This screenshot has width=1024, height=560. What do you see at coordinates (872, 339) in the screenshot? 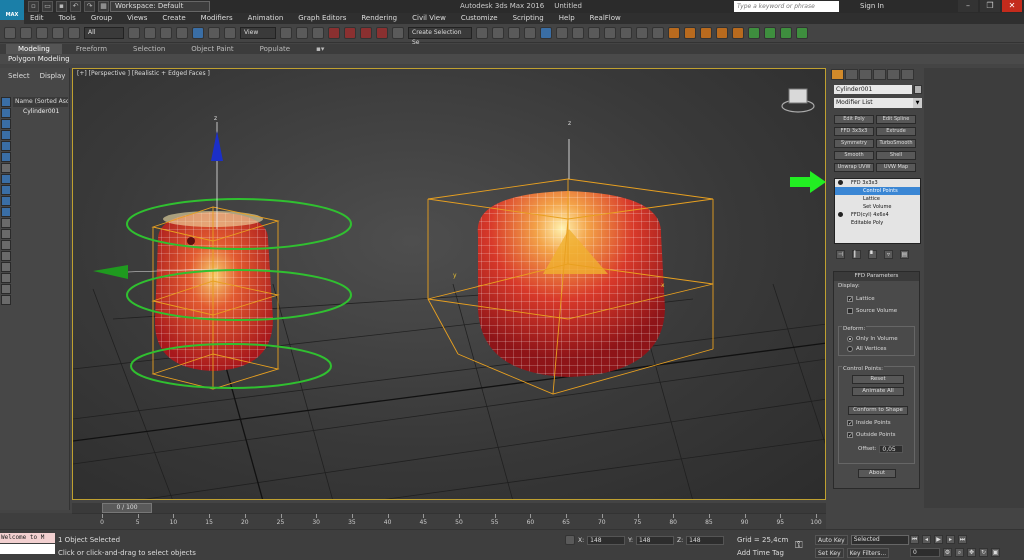
I see `only-in-volume-radio: Only In Volume` at bounding box center [872, 339].